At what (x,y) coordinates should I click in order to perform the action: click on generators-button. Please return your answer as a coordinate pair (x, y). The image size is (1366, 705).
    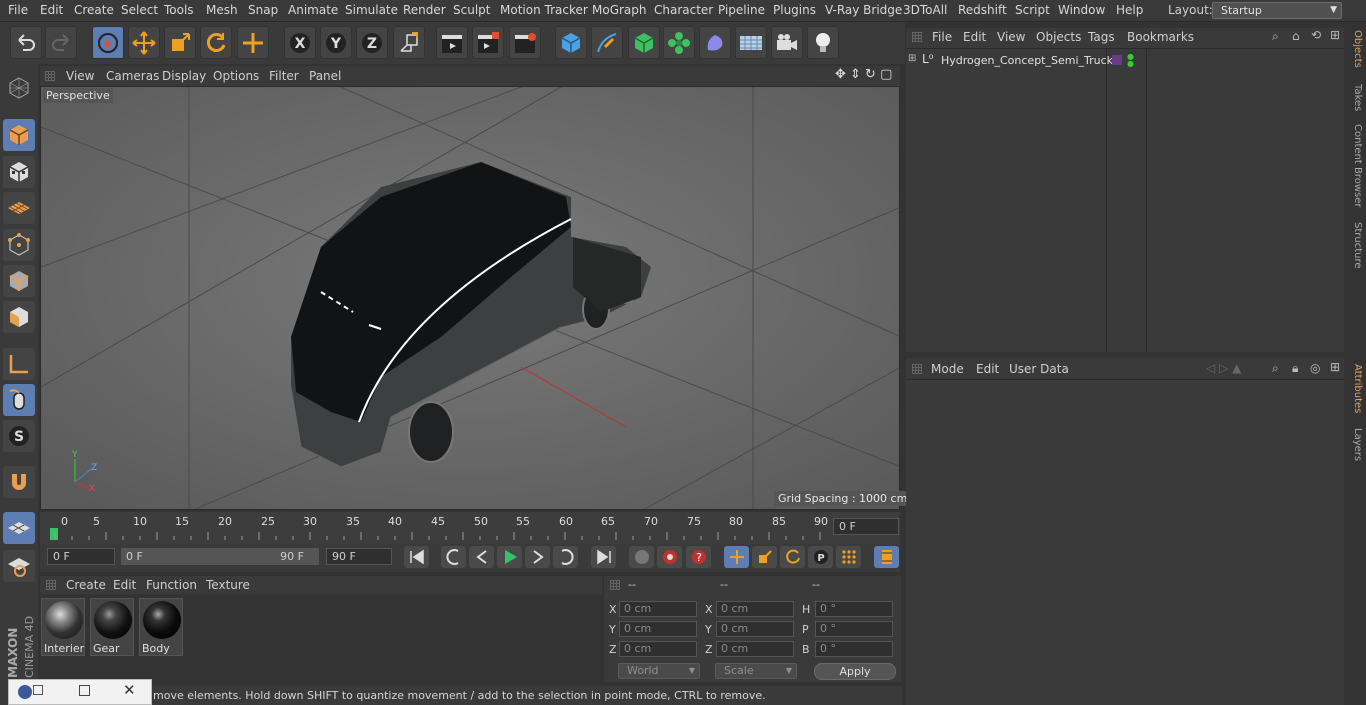
    Looking at the image, I should click on (644, 42).